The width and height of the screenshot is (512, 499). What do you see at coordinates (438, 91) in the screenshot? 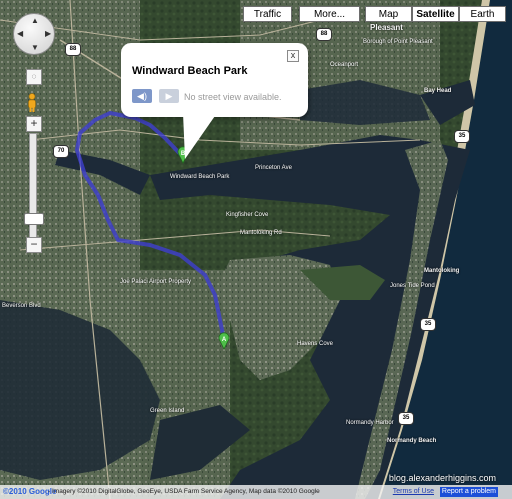
I see `label-bay-head: Bay Head` at bounding box center [438, 91].